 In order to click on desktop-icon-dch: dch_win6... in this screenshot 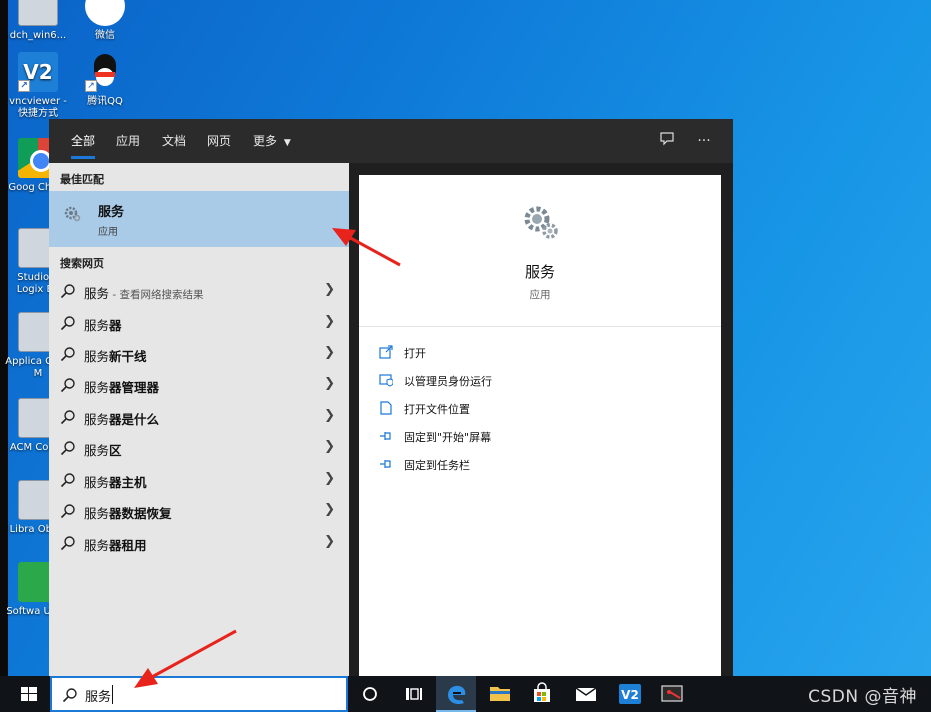, I will do `click(38, 21)`.